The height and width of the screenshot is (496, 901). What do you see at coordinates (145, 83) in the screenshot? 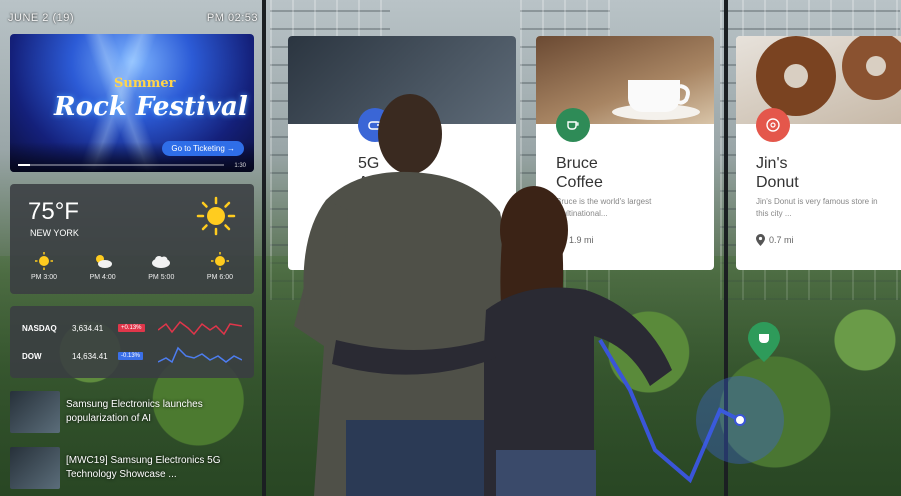
I see `festival-kicker: Summer` at bounding box center [145, 83].